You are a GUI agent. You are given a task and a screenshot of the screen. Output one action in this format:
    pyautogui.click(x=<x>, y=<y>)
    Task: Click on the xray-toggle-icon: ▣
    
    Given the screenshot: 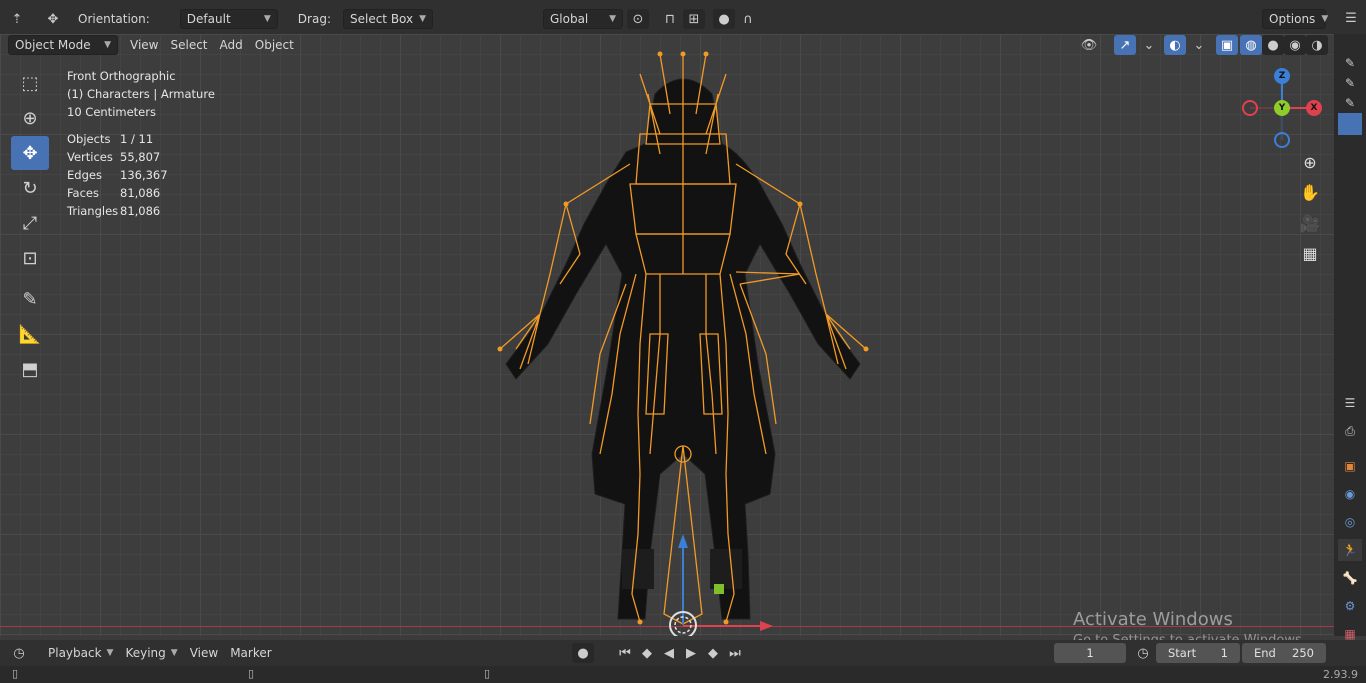 What is the action you would take?
    pyautogui.click(x=1227, y=45)
    